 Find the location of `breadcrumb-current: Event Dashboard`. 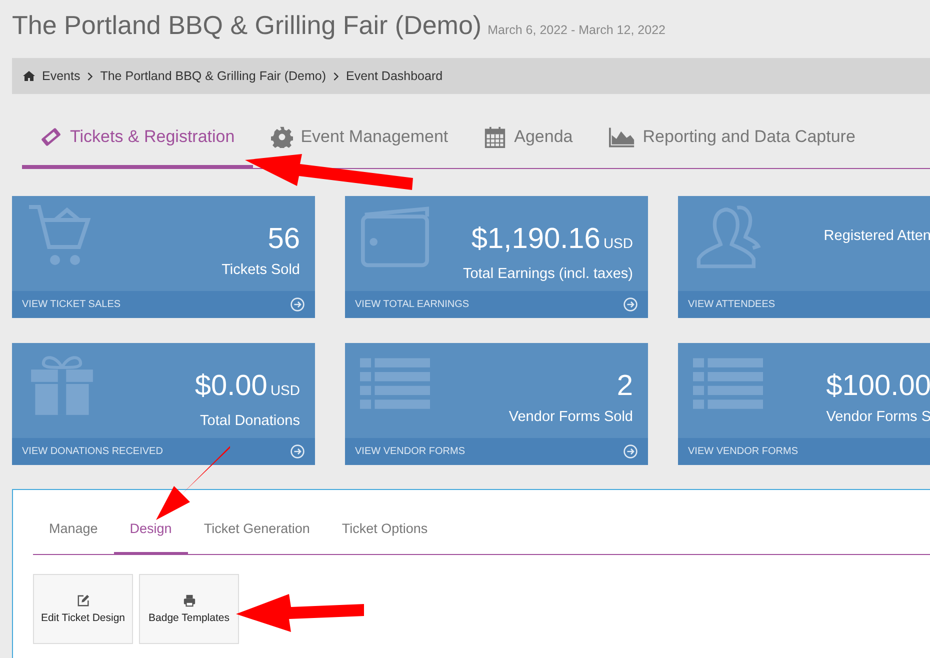

breadcrumb-current: Event Dashboard is located at coordinates (394, 76).